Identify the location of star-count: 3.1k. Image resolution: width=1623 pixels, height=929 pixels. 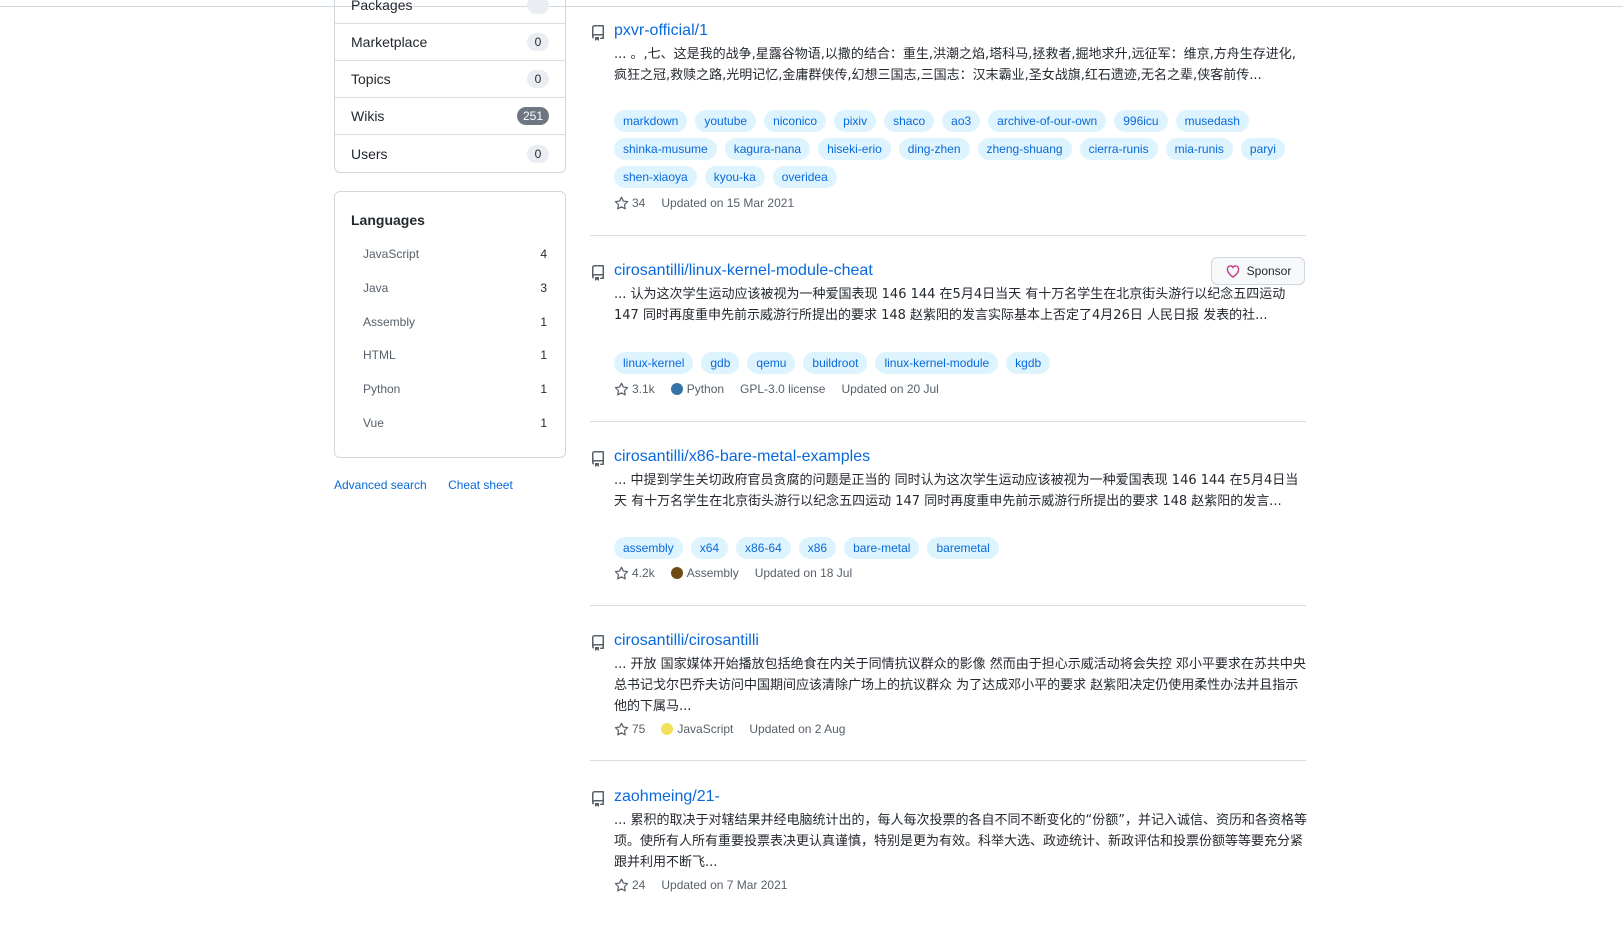
(634, 389).